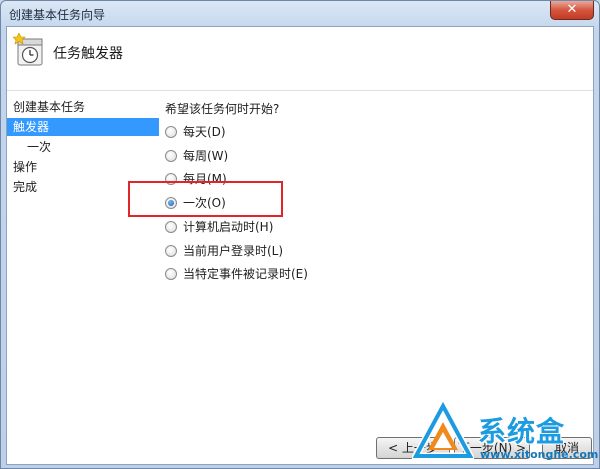 This screenshot has height=469, width=600. I want to click on site-watermark: 系统盒 www.xitonghe.com, so click(505, 434).